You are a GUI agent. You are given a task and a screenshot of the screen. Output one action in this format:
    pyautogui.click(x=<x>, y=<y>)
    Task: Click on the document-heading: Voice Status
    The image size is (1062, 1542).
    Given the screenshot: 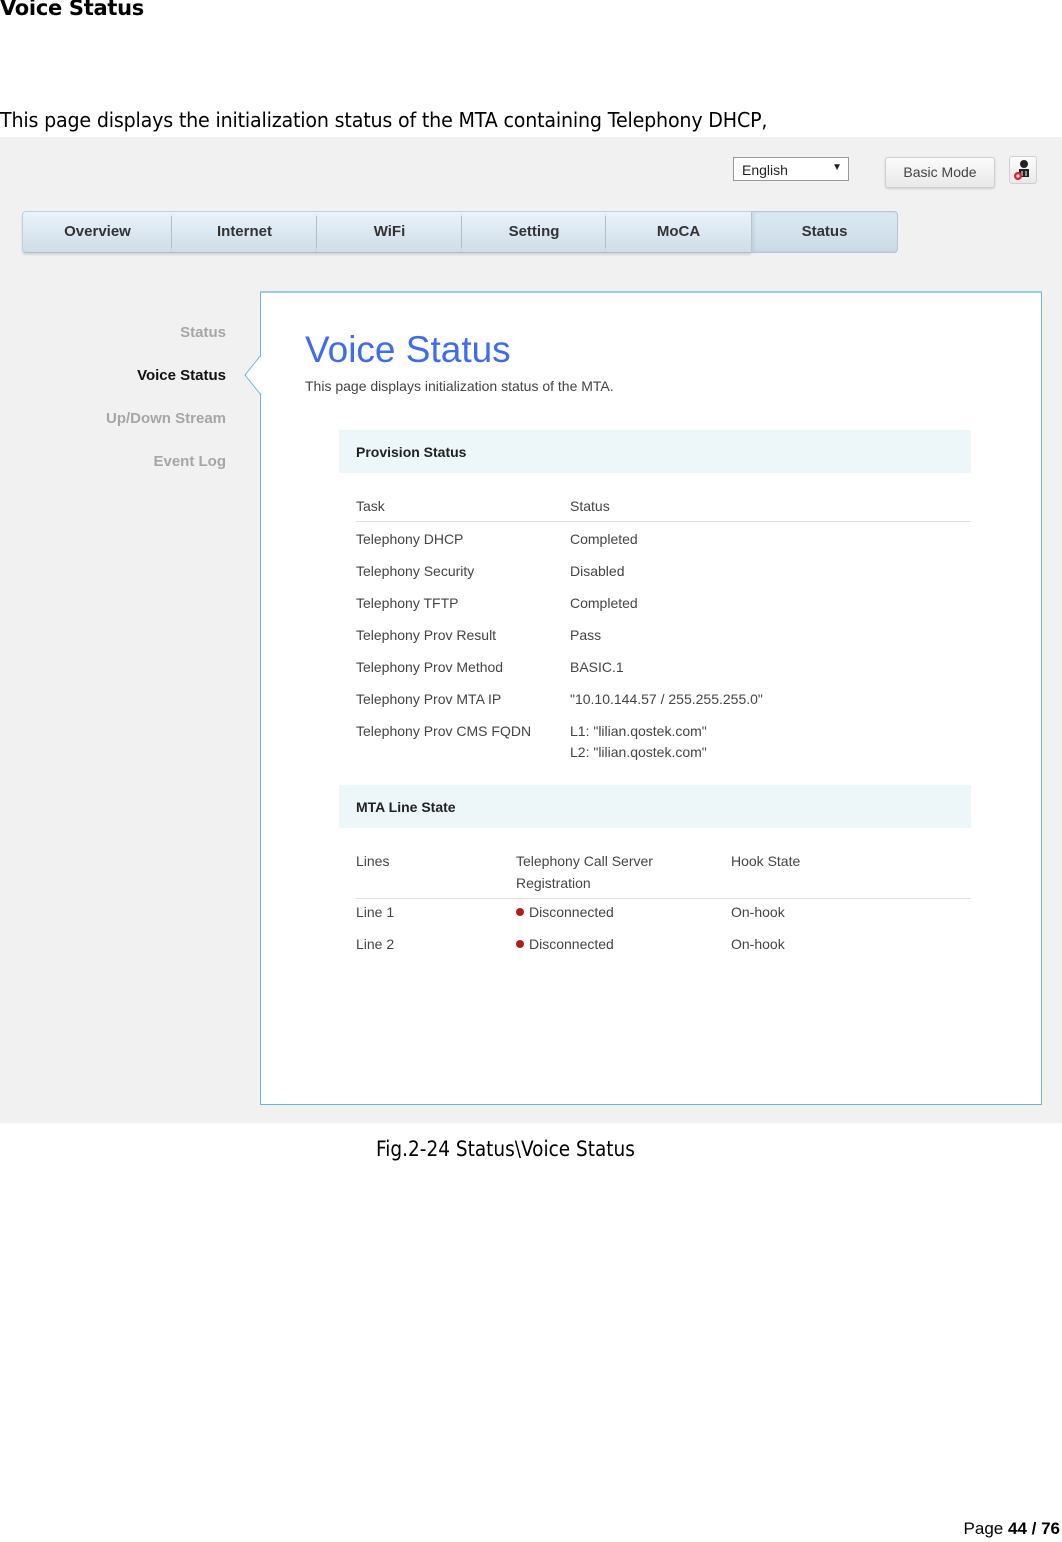 What is the action you would take?
    pyautogui.click(x=72, y=10)
    